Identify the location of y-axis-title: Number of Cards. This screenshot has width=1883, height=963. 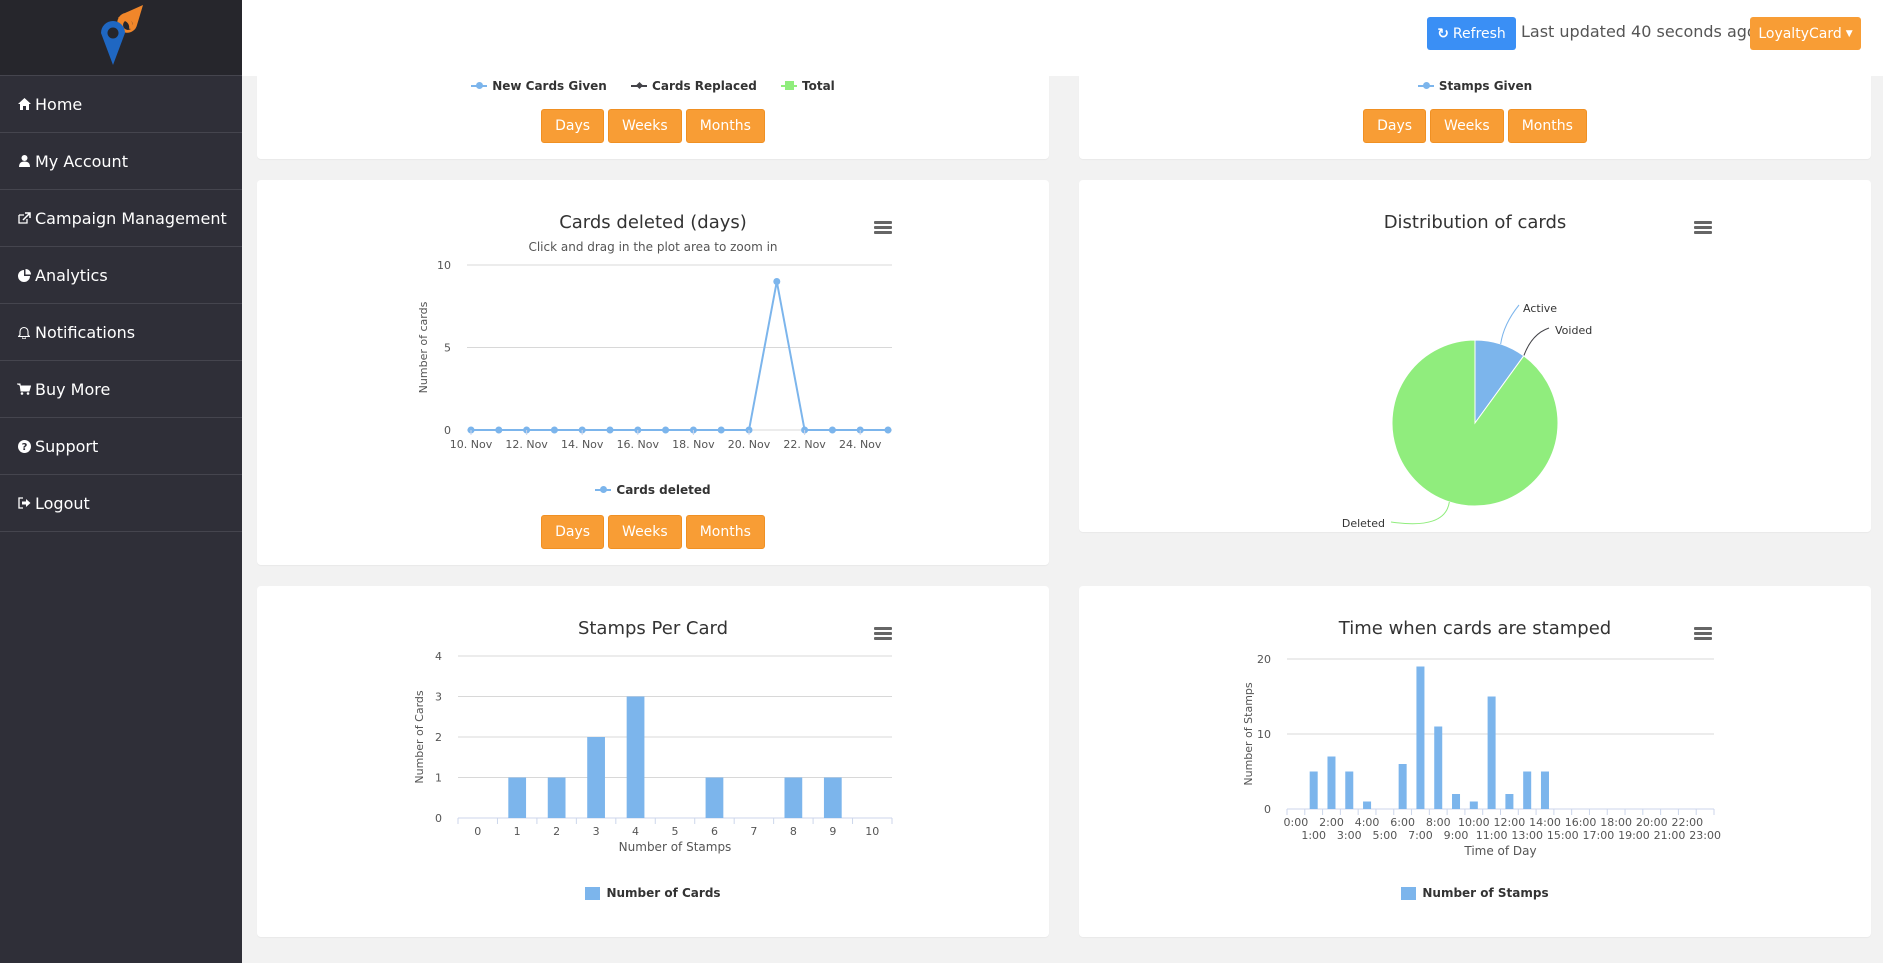
(419, 737).